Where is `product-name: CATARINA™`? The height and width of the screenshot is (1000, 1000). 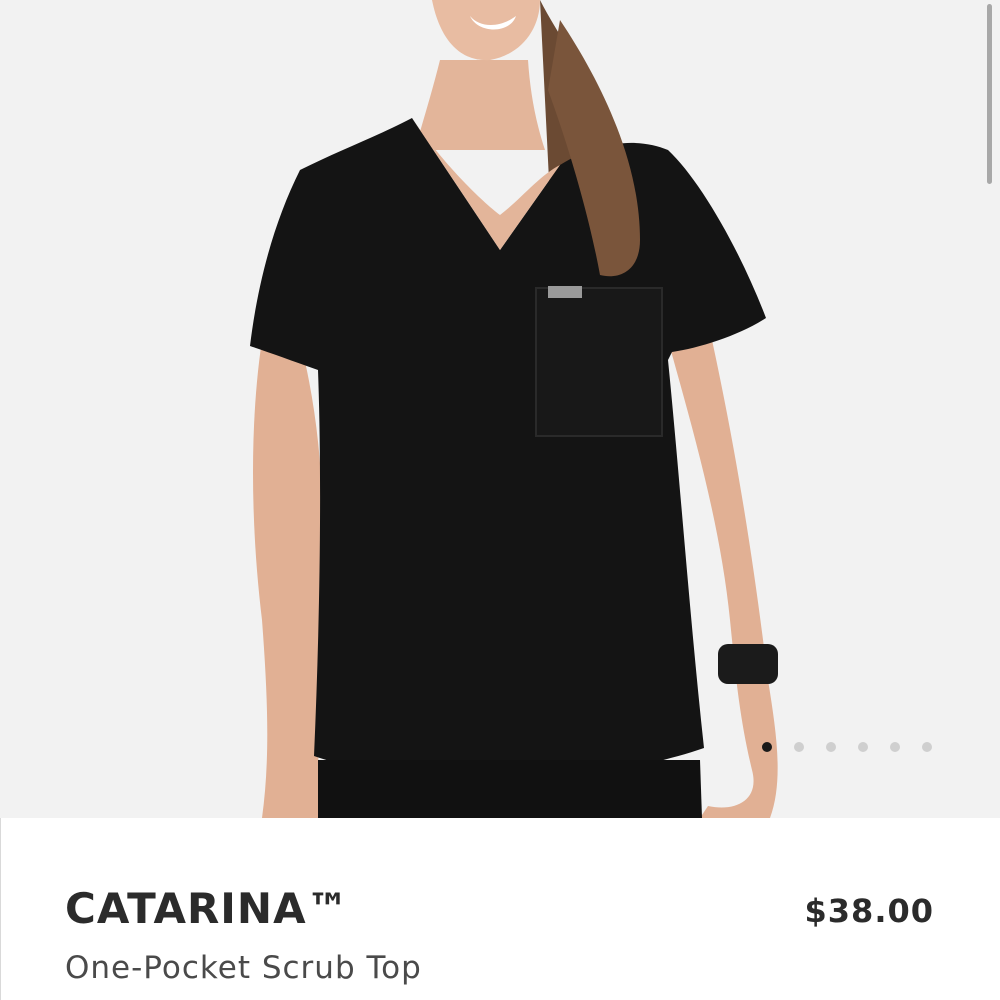
product-name: CATARINA™ is located at coordinates (207, 908).